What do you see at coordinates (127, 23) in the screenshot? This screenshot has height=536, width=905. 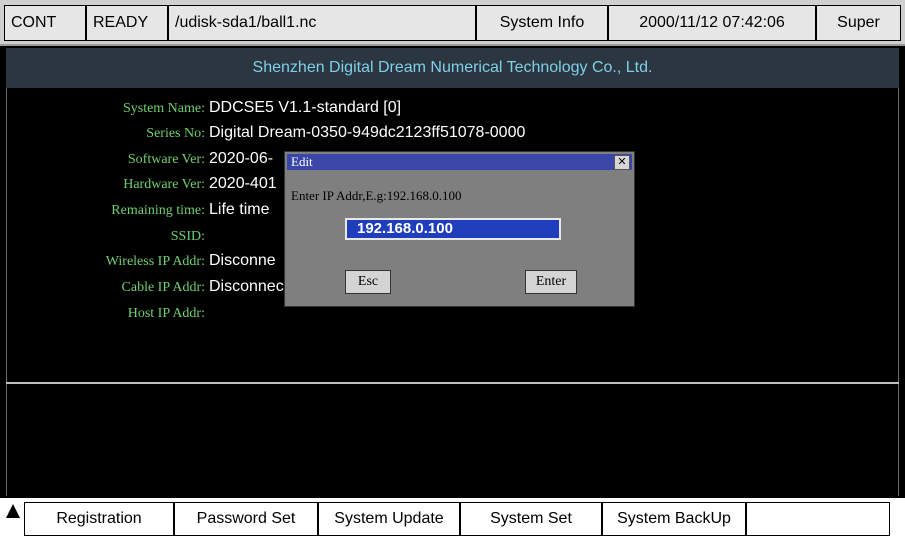 I see `state-indicator: READY` at bounding box center [127, 23].